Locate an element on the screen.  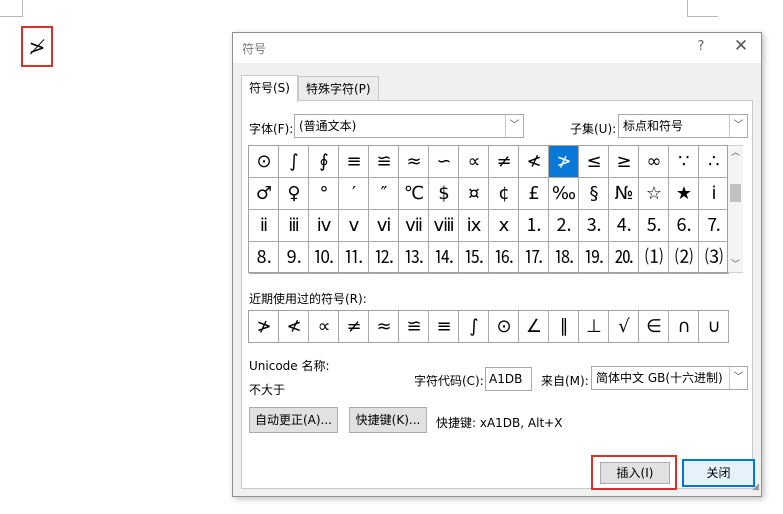
symbol-cell: ⅳ is located at coordinates (324, 226).